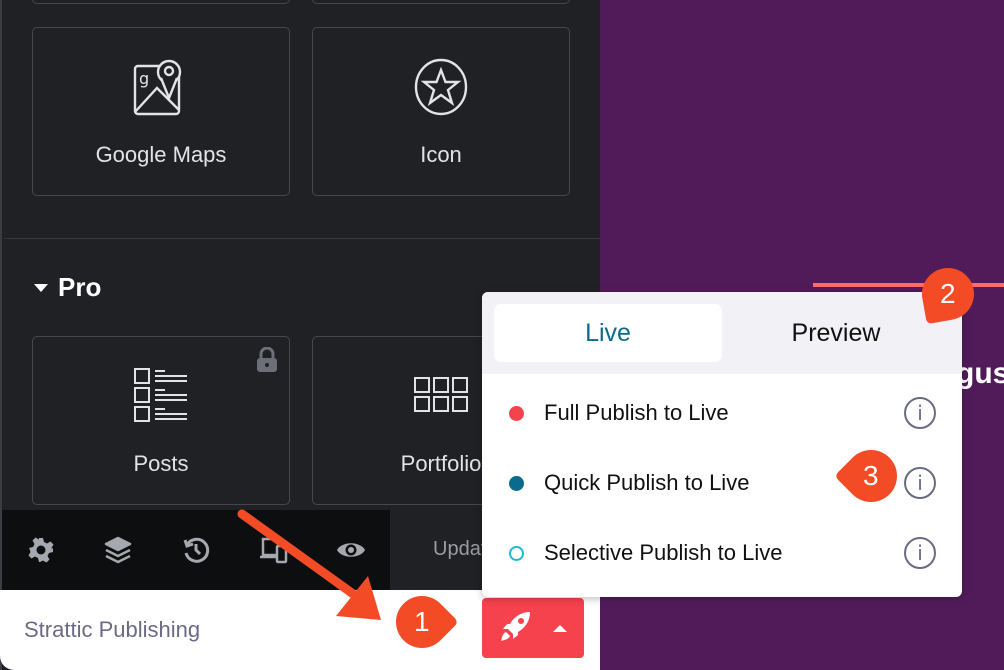 The image size is (1004, 670). I want to click on tab-live: Live, so click(608, 333).